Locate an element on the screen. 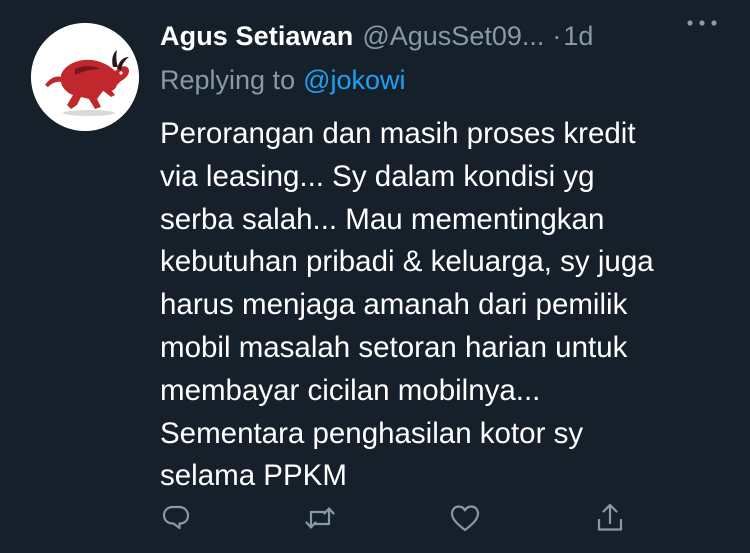 The height and width of the screenshot is (553, 750). tweet-body-line: serba salah... Mau mementingkan is located at coordinates (382, 219).